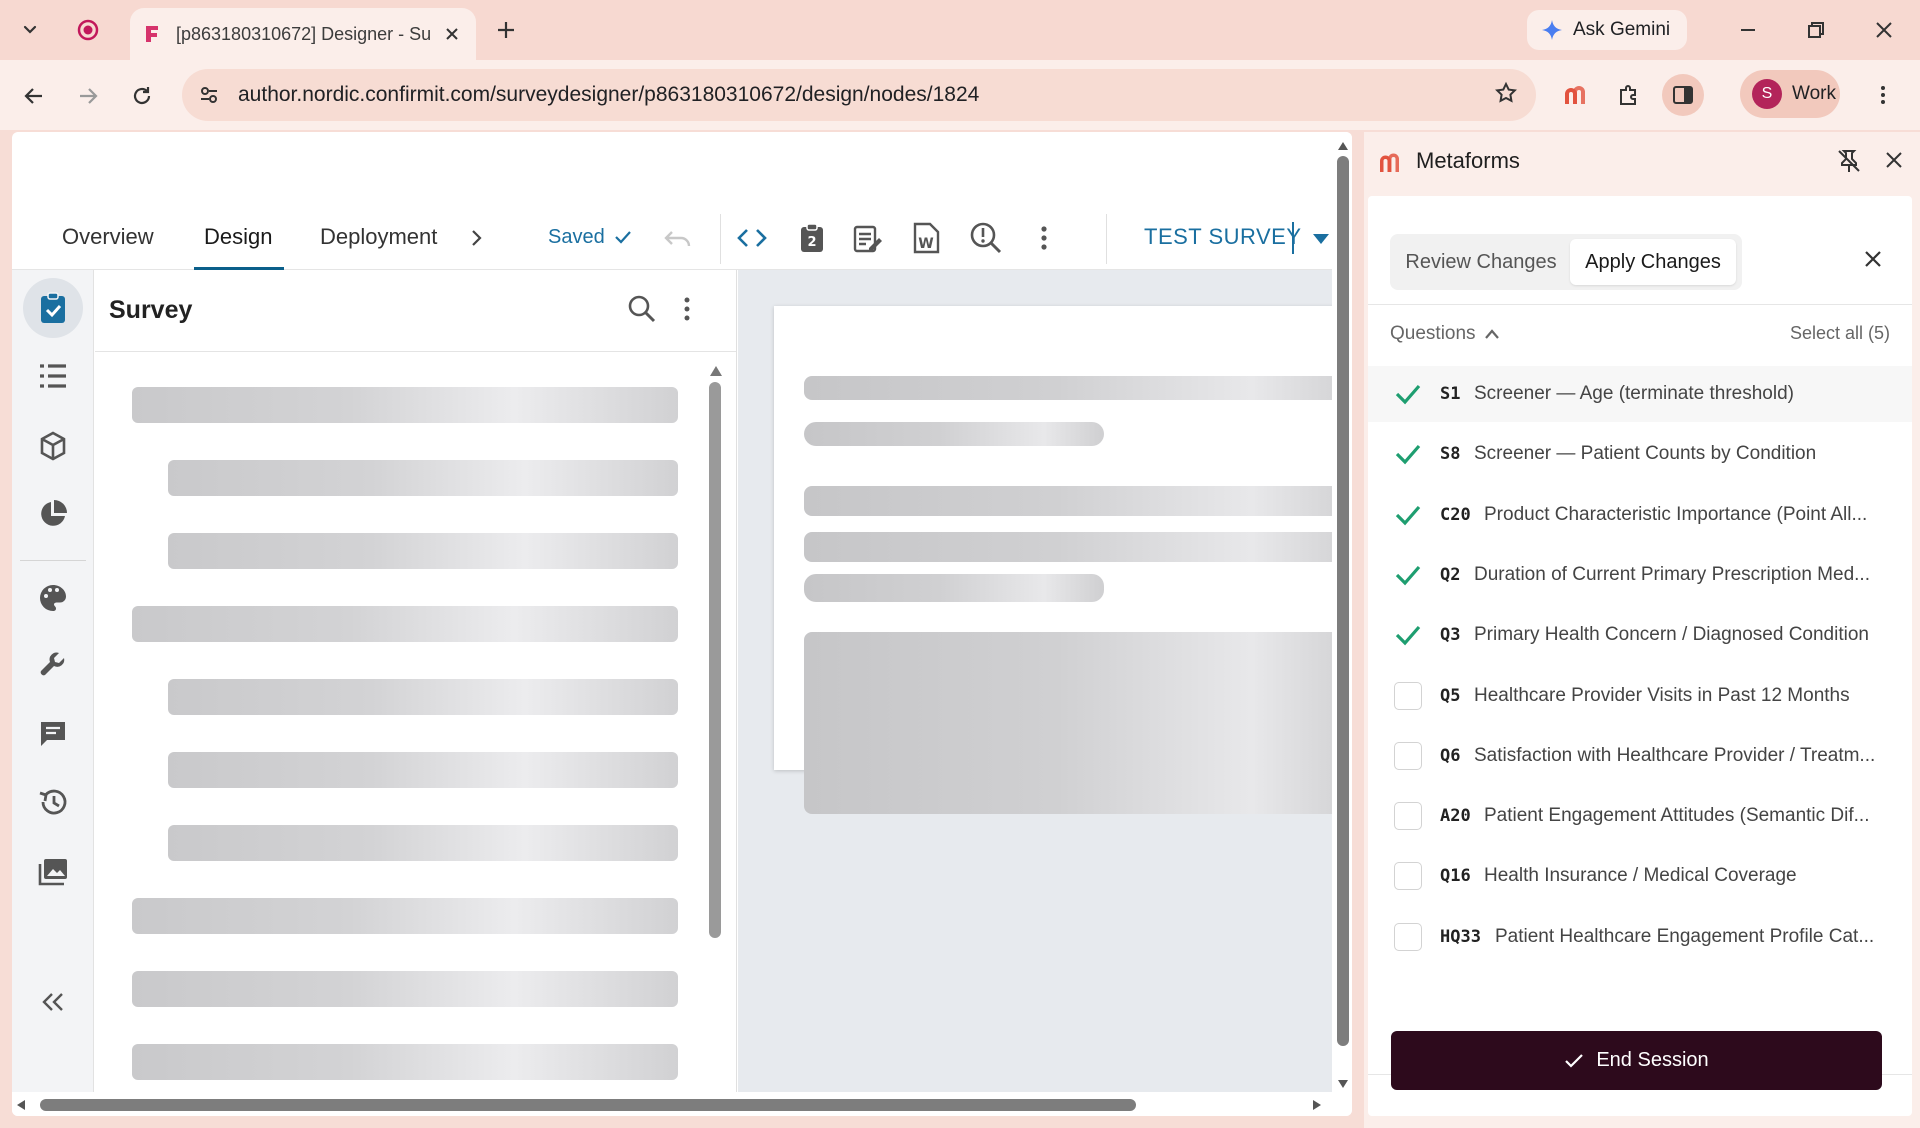 The width and height of the screenshot is (1920, 1128). Describe the element at coordinates (1445, 334) in the screenshot. I see `questions-toggle: Questions` at that location.